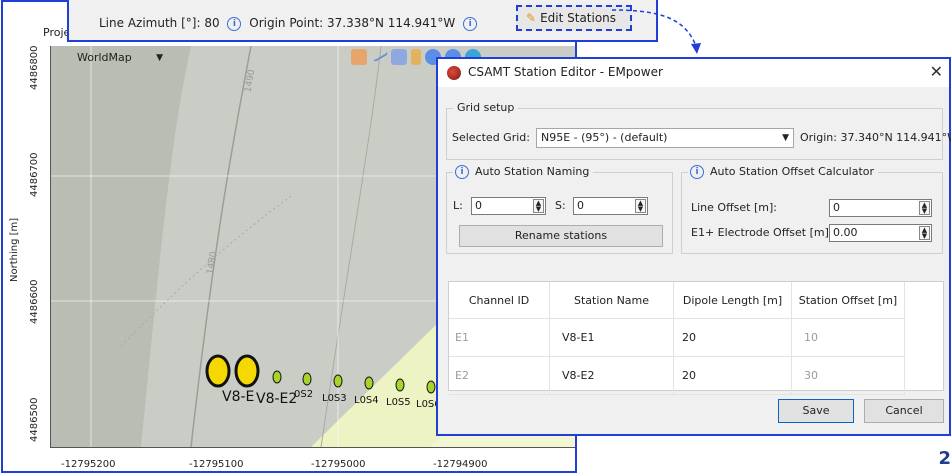 The image size is (951, 475). I want to click on station-name-cell: V8-E2, so click(611, 375).